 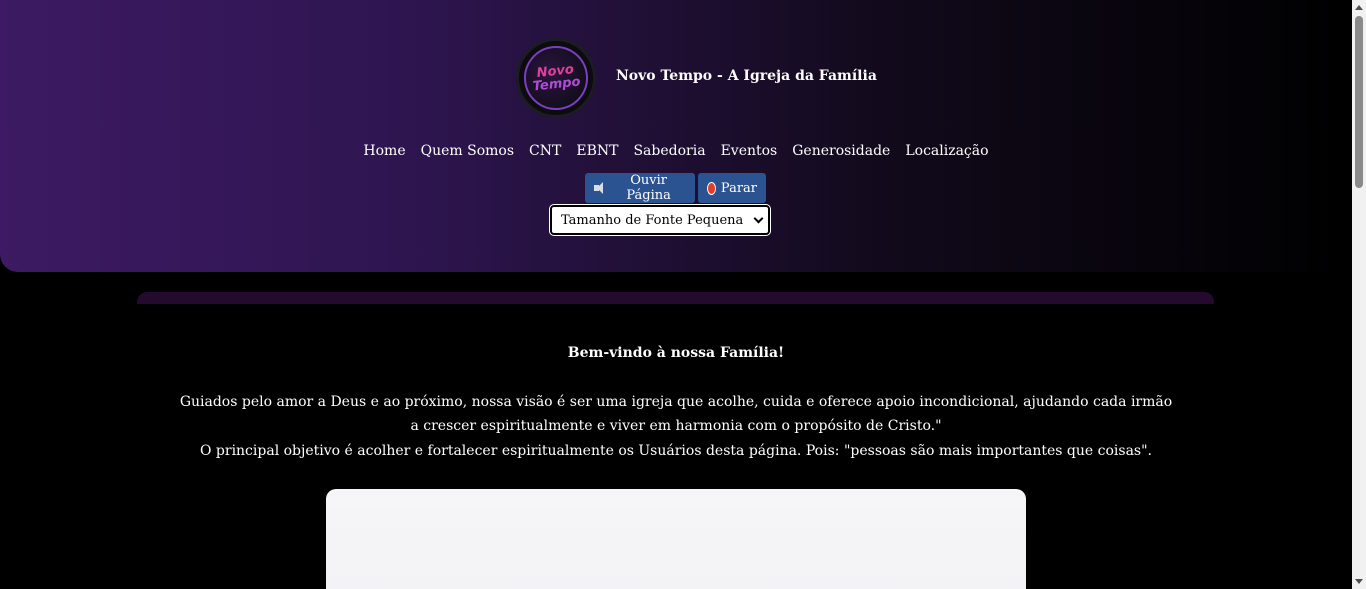 What do you see at coordinates (600, 188) in the screenshot?
I see `speaker-icon` at bounding box center [600, 188].